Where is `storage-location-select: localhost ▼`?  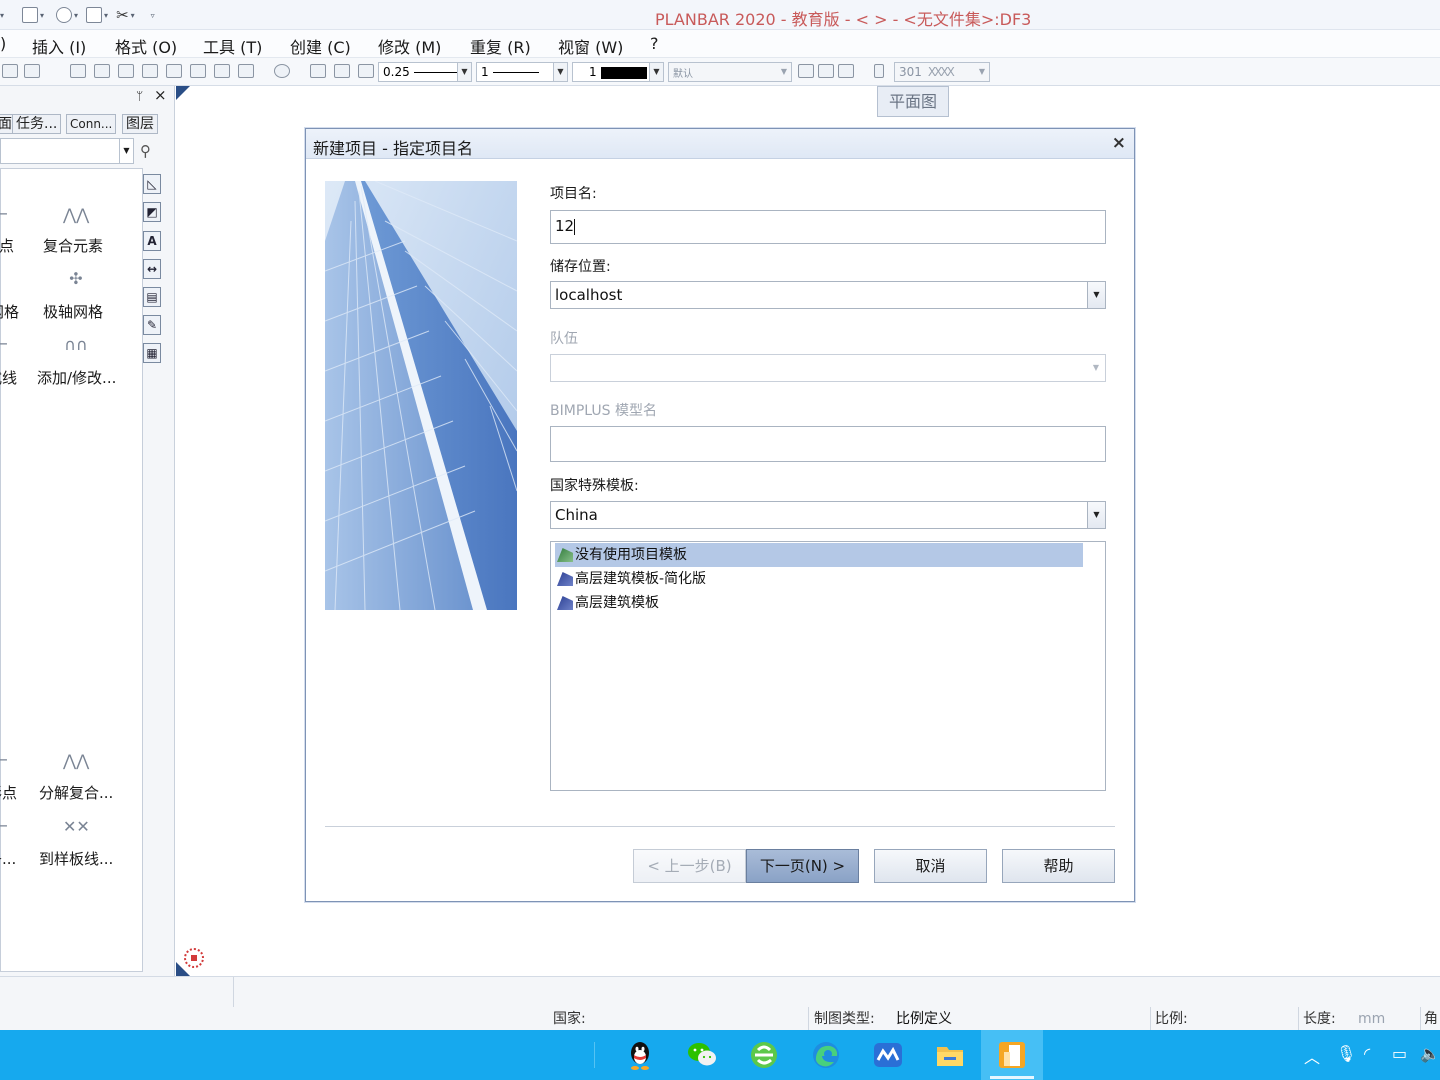 storage-location-select: localhost ▼ is located at coordinates (828, 295).